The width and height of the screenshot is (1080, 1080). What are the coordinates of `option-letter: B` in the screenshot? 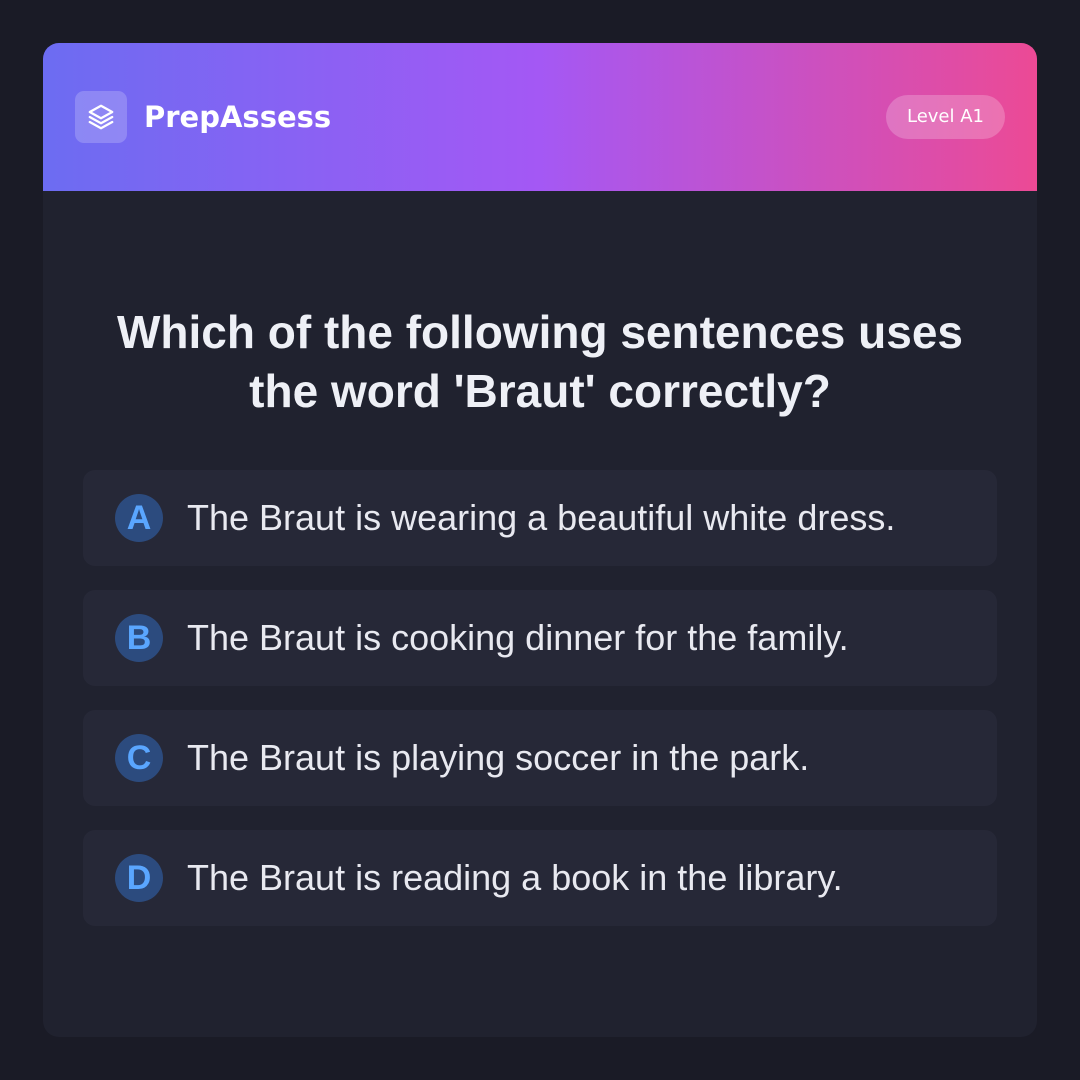 It's located at (139, 638).